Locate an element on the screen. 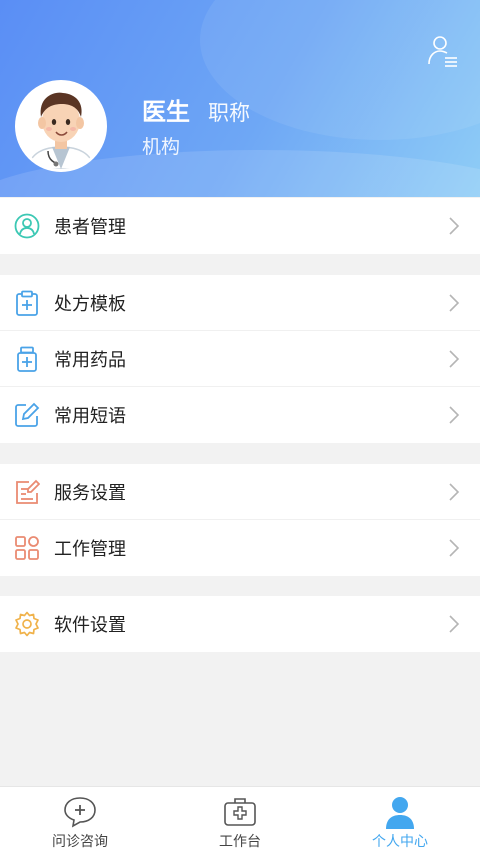 Image resolution: width=480 pixels, height=853 pixels. chat-plus-icon is located at coordinates (80, 812).